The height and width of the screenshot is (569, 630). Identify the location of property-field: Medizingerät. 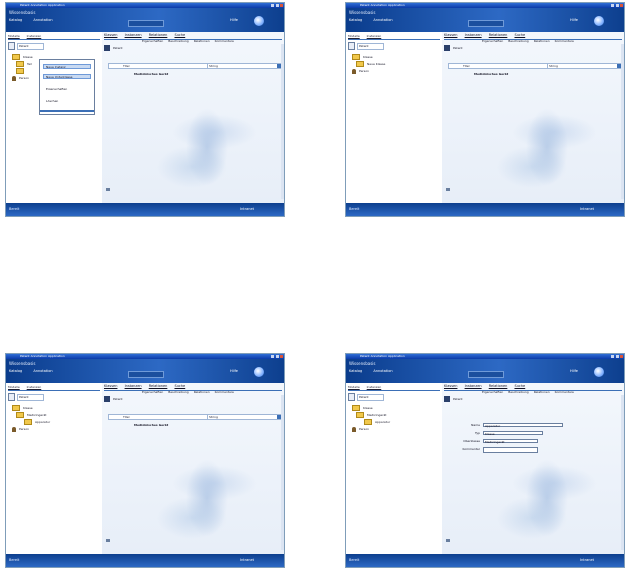
(510, 441).